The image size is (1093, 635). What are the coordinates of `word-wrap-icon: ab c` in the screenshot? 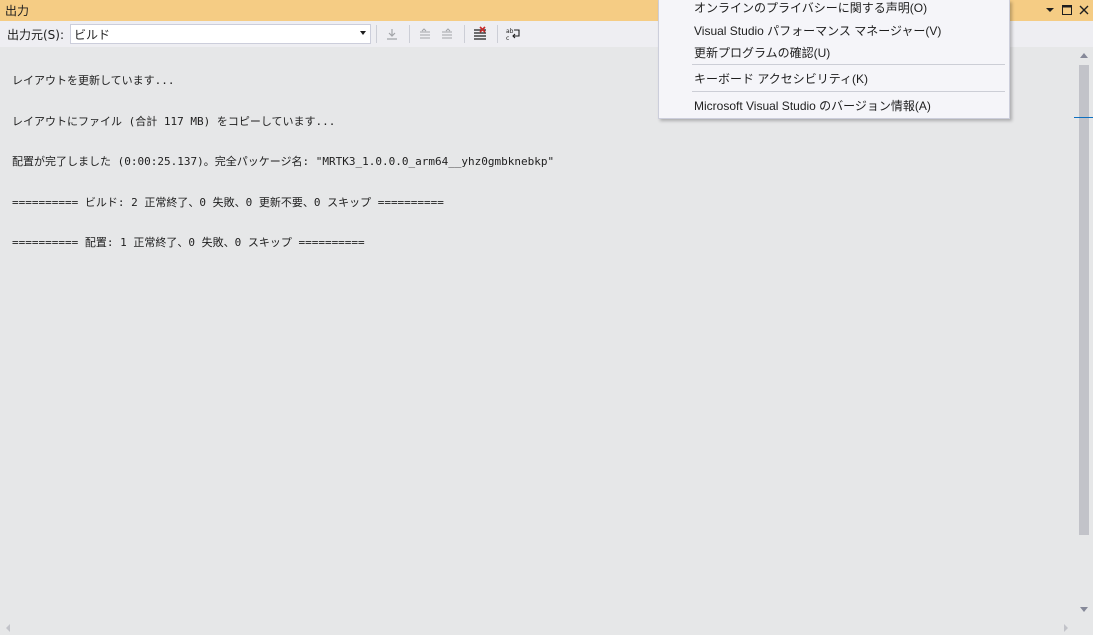 It's located at (512, 34).